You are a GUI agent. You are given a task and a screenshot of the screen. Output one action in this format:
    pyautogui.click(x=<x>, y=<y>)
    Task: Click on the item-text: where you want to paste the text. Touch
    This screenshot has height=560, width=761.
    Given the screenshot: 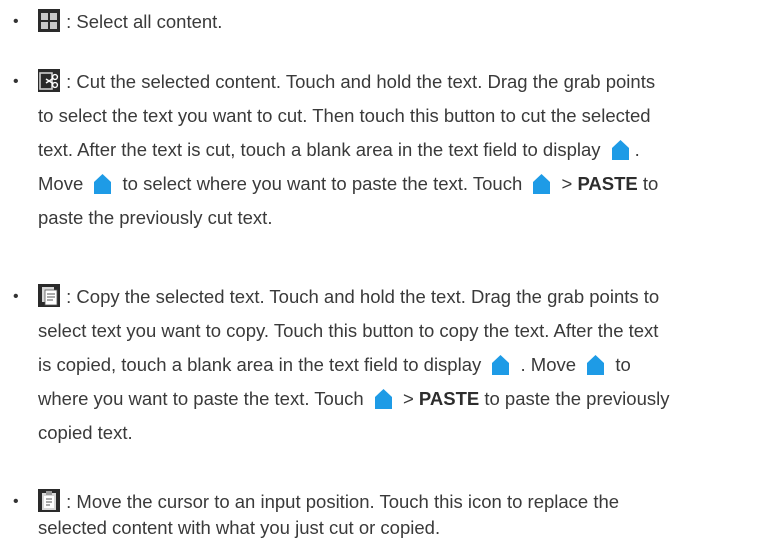 What is the action you would take?
    pyautogui.click(x=201, y=398)
    